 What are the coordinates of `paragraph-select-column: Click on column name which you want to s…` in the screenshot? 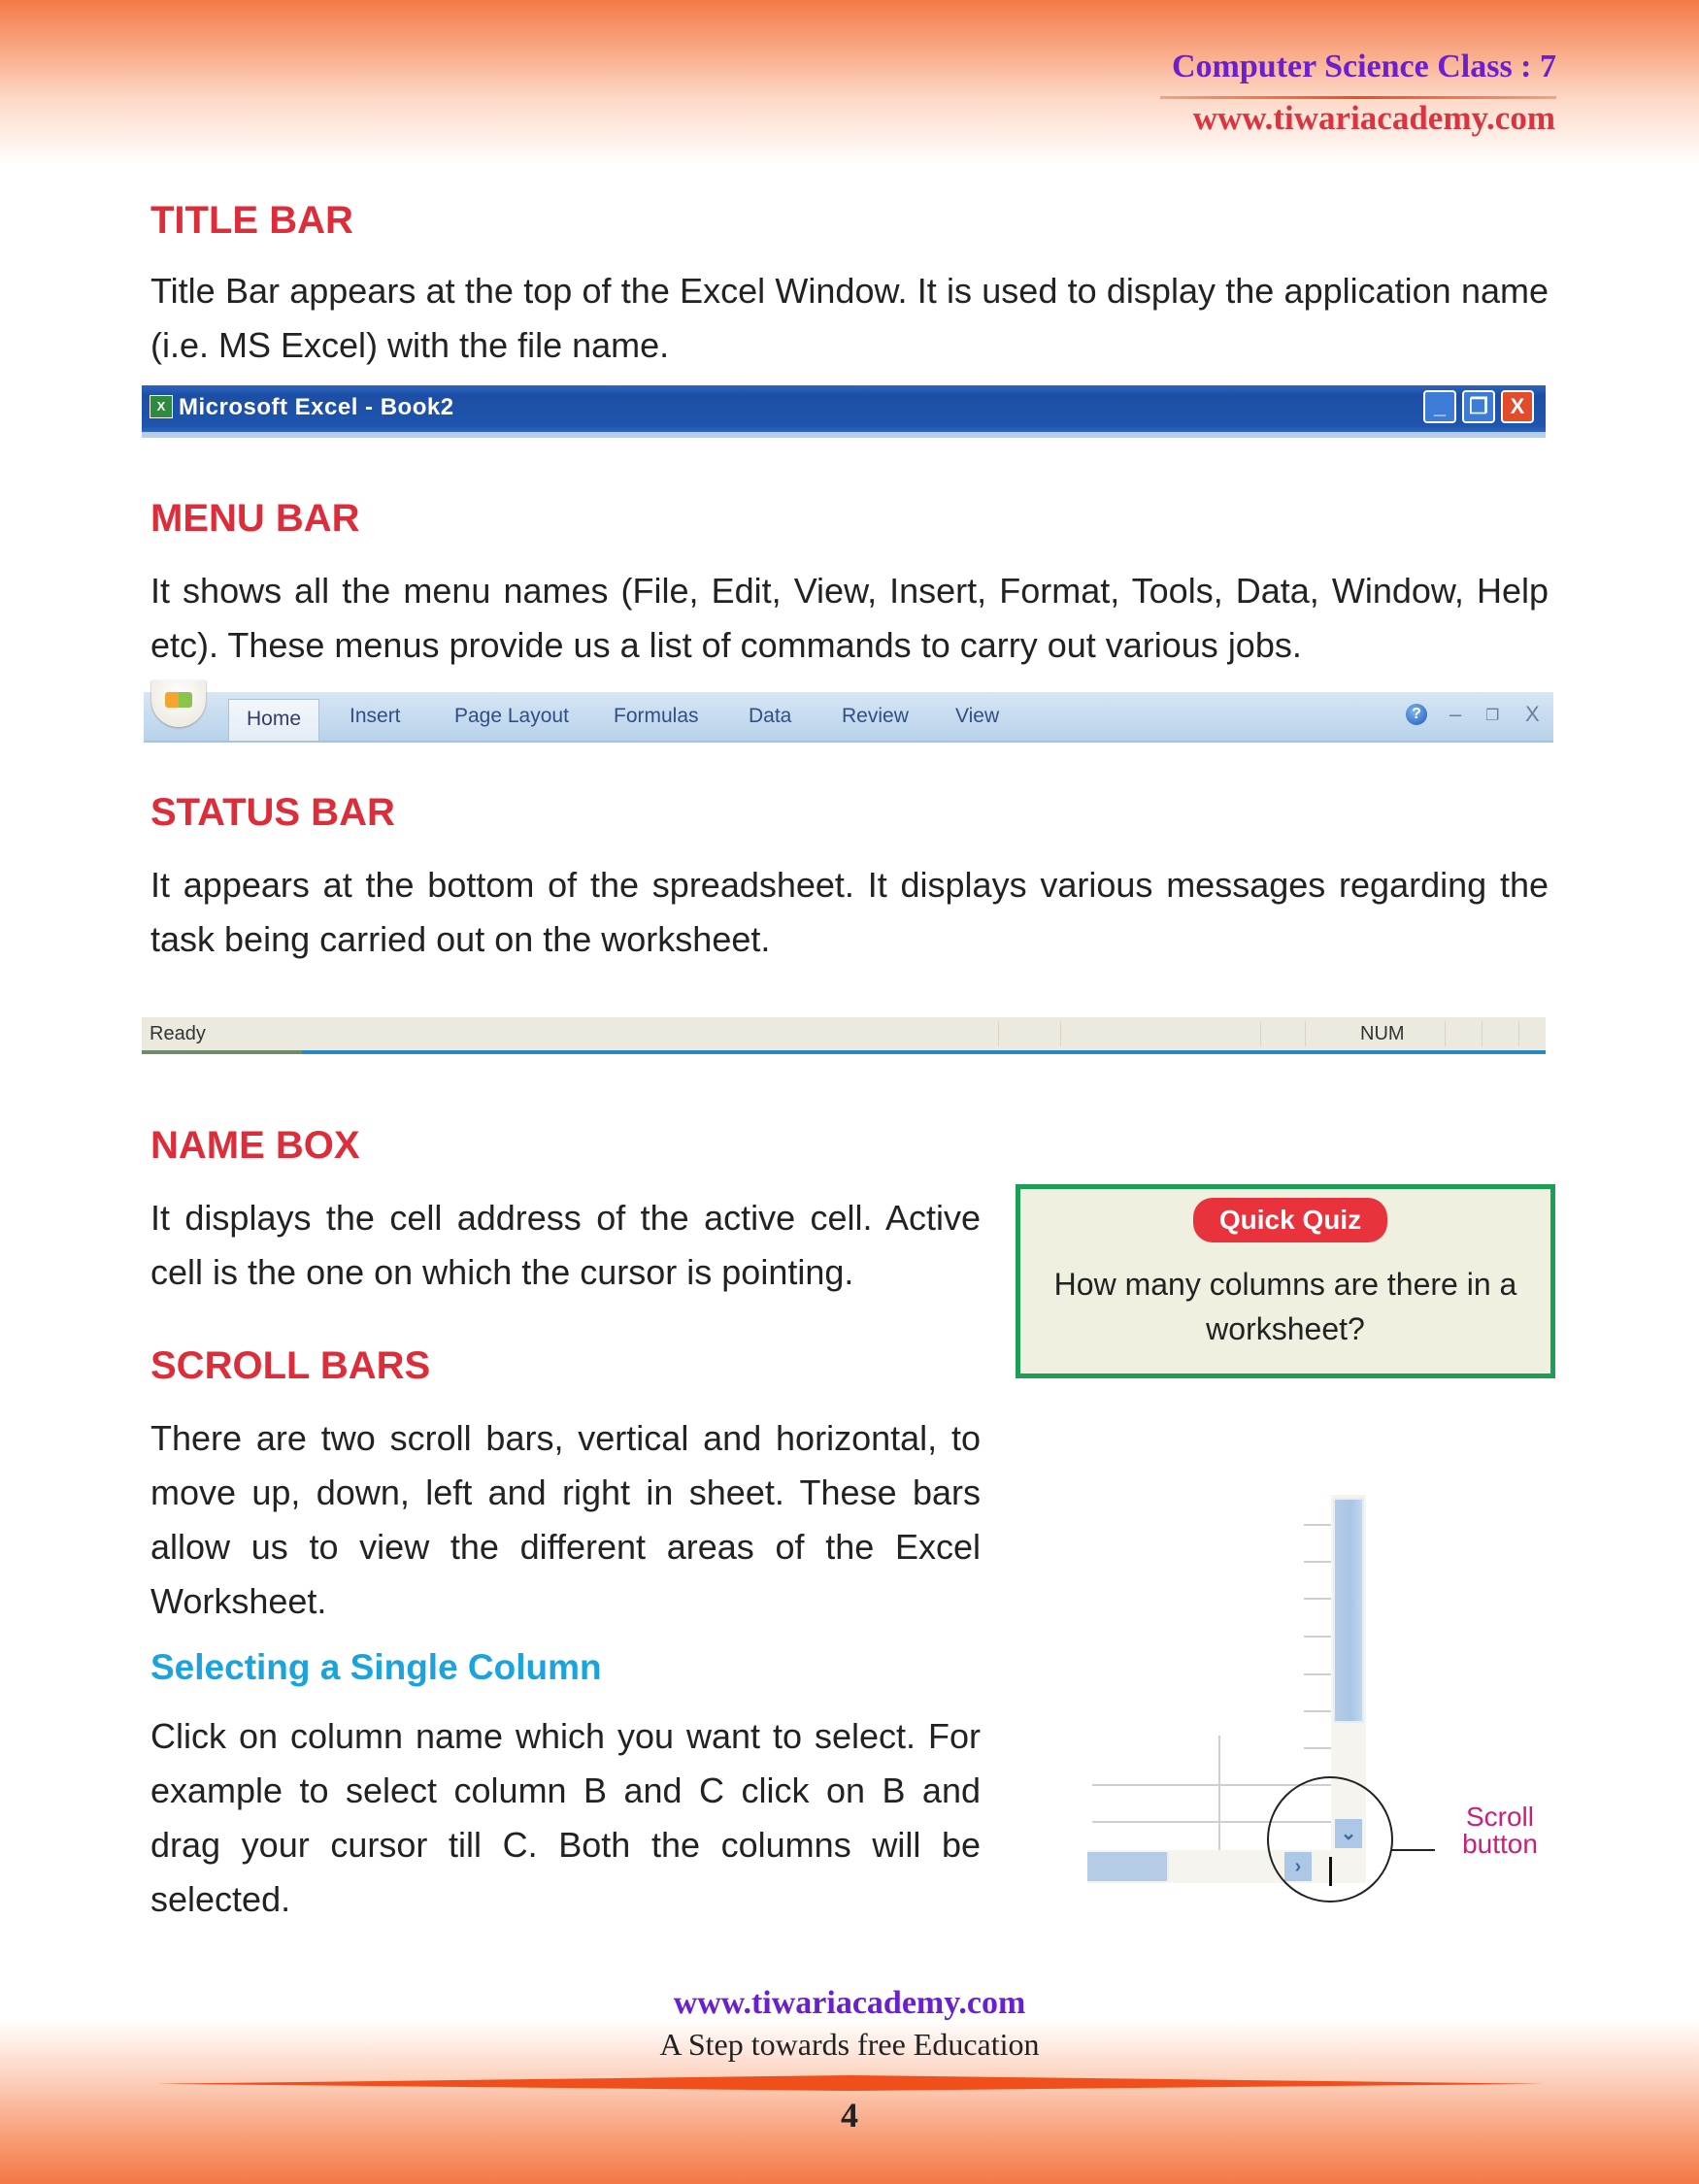 It's located at (565, 1817).